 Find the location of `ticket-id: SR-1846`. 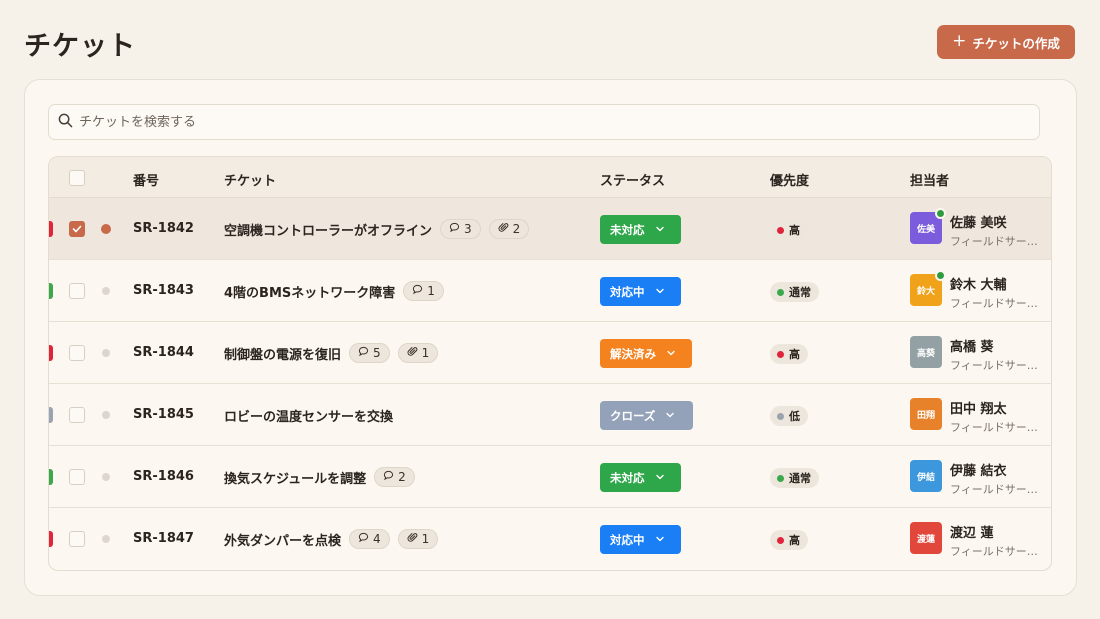

ticket-id: SR-1846 is located at coordinates (163, 476).